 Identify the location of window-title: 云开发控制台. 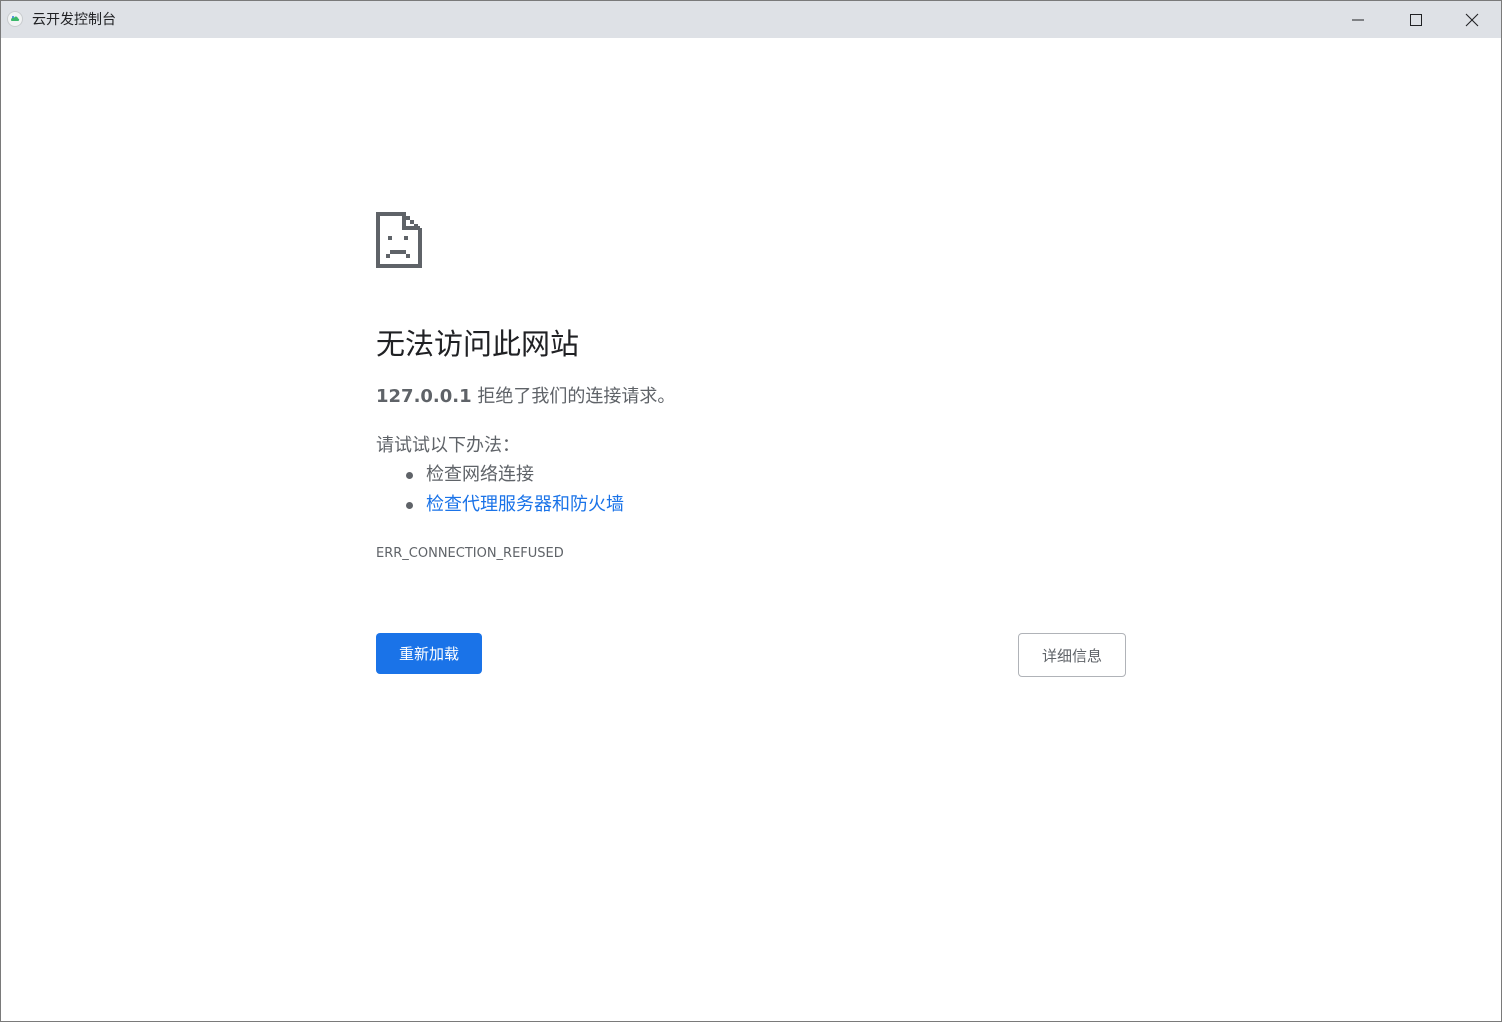
(74, 20).